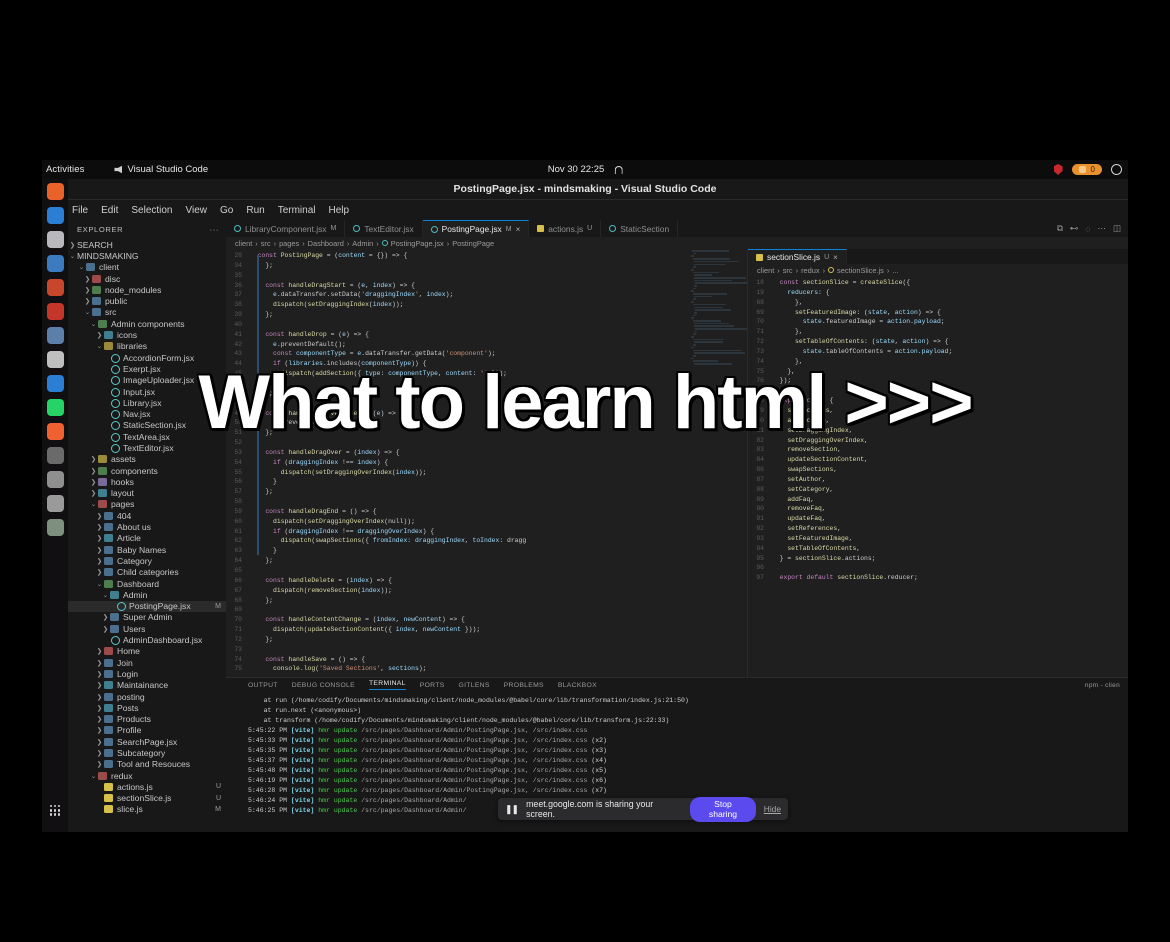 This screenshot has height=942, width=1170. Describe the element at coordinates (55, 479) in the screenshot. I see `app-grey-2-icon` at that location.